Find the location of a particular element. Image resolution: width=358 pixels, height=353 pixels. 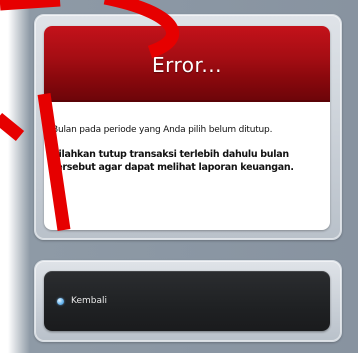

bullet-icon is located at coordinates (60, 301).